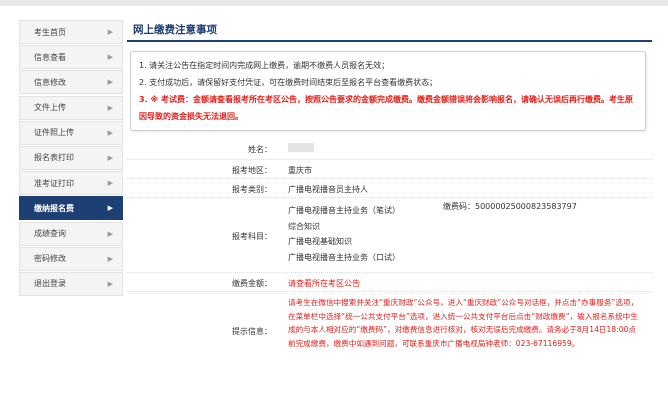  I want to click on region-label: 报考地区：, so click(252, 170).